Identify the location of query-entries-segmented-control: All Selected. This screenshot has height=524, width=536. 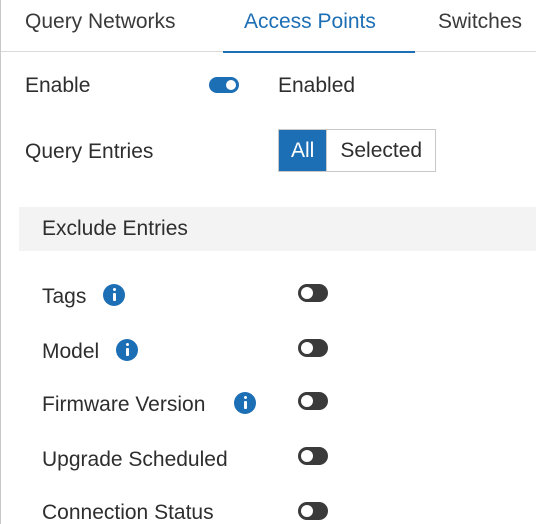
(357, 150).